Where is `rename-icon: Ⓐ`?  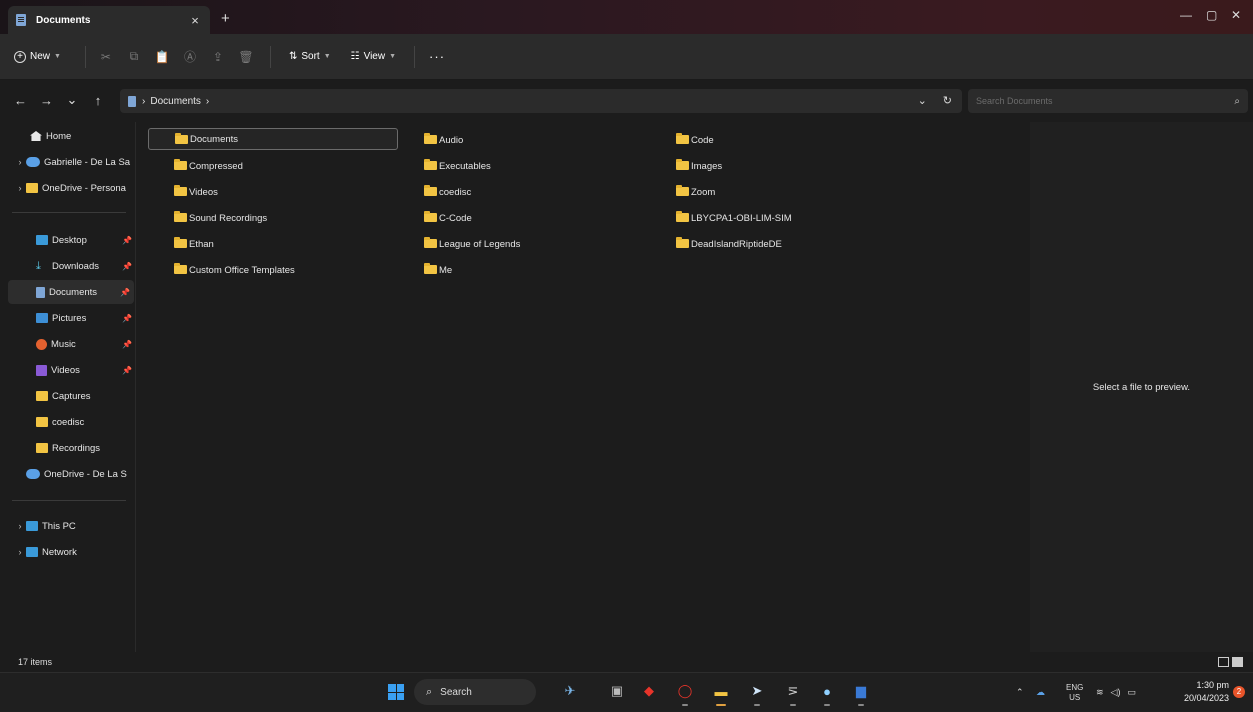 rename-icon: Ⓐ is located at coordinates (190, 57).